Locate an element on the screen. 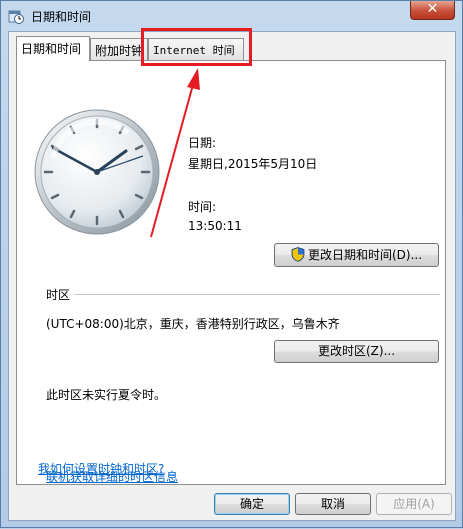 The image size is (463, 529). ok-button: 确定 is located at coordinates (252, 504).